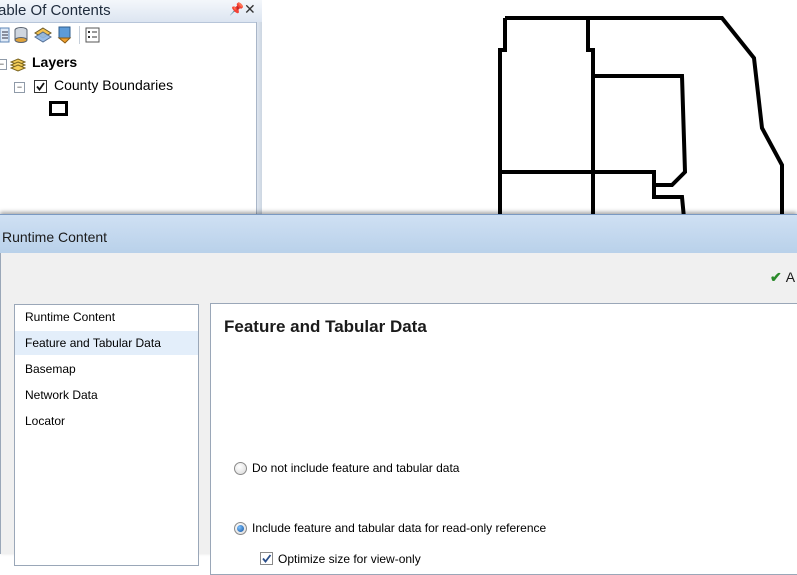 The height and width of the screenshot is (575, 797). Describe the element at coordinates (65, 35) in the screenshot. I see `list-by-selection-icon` at that location.